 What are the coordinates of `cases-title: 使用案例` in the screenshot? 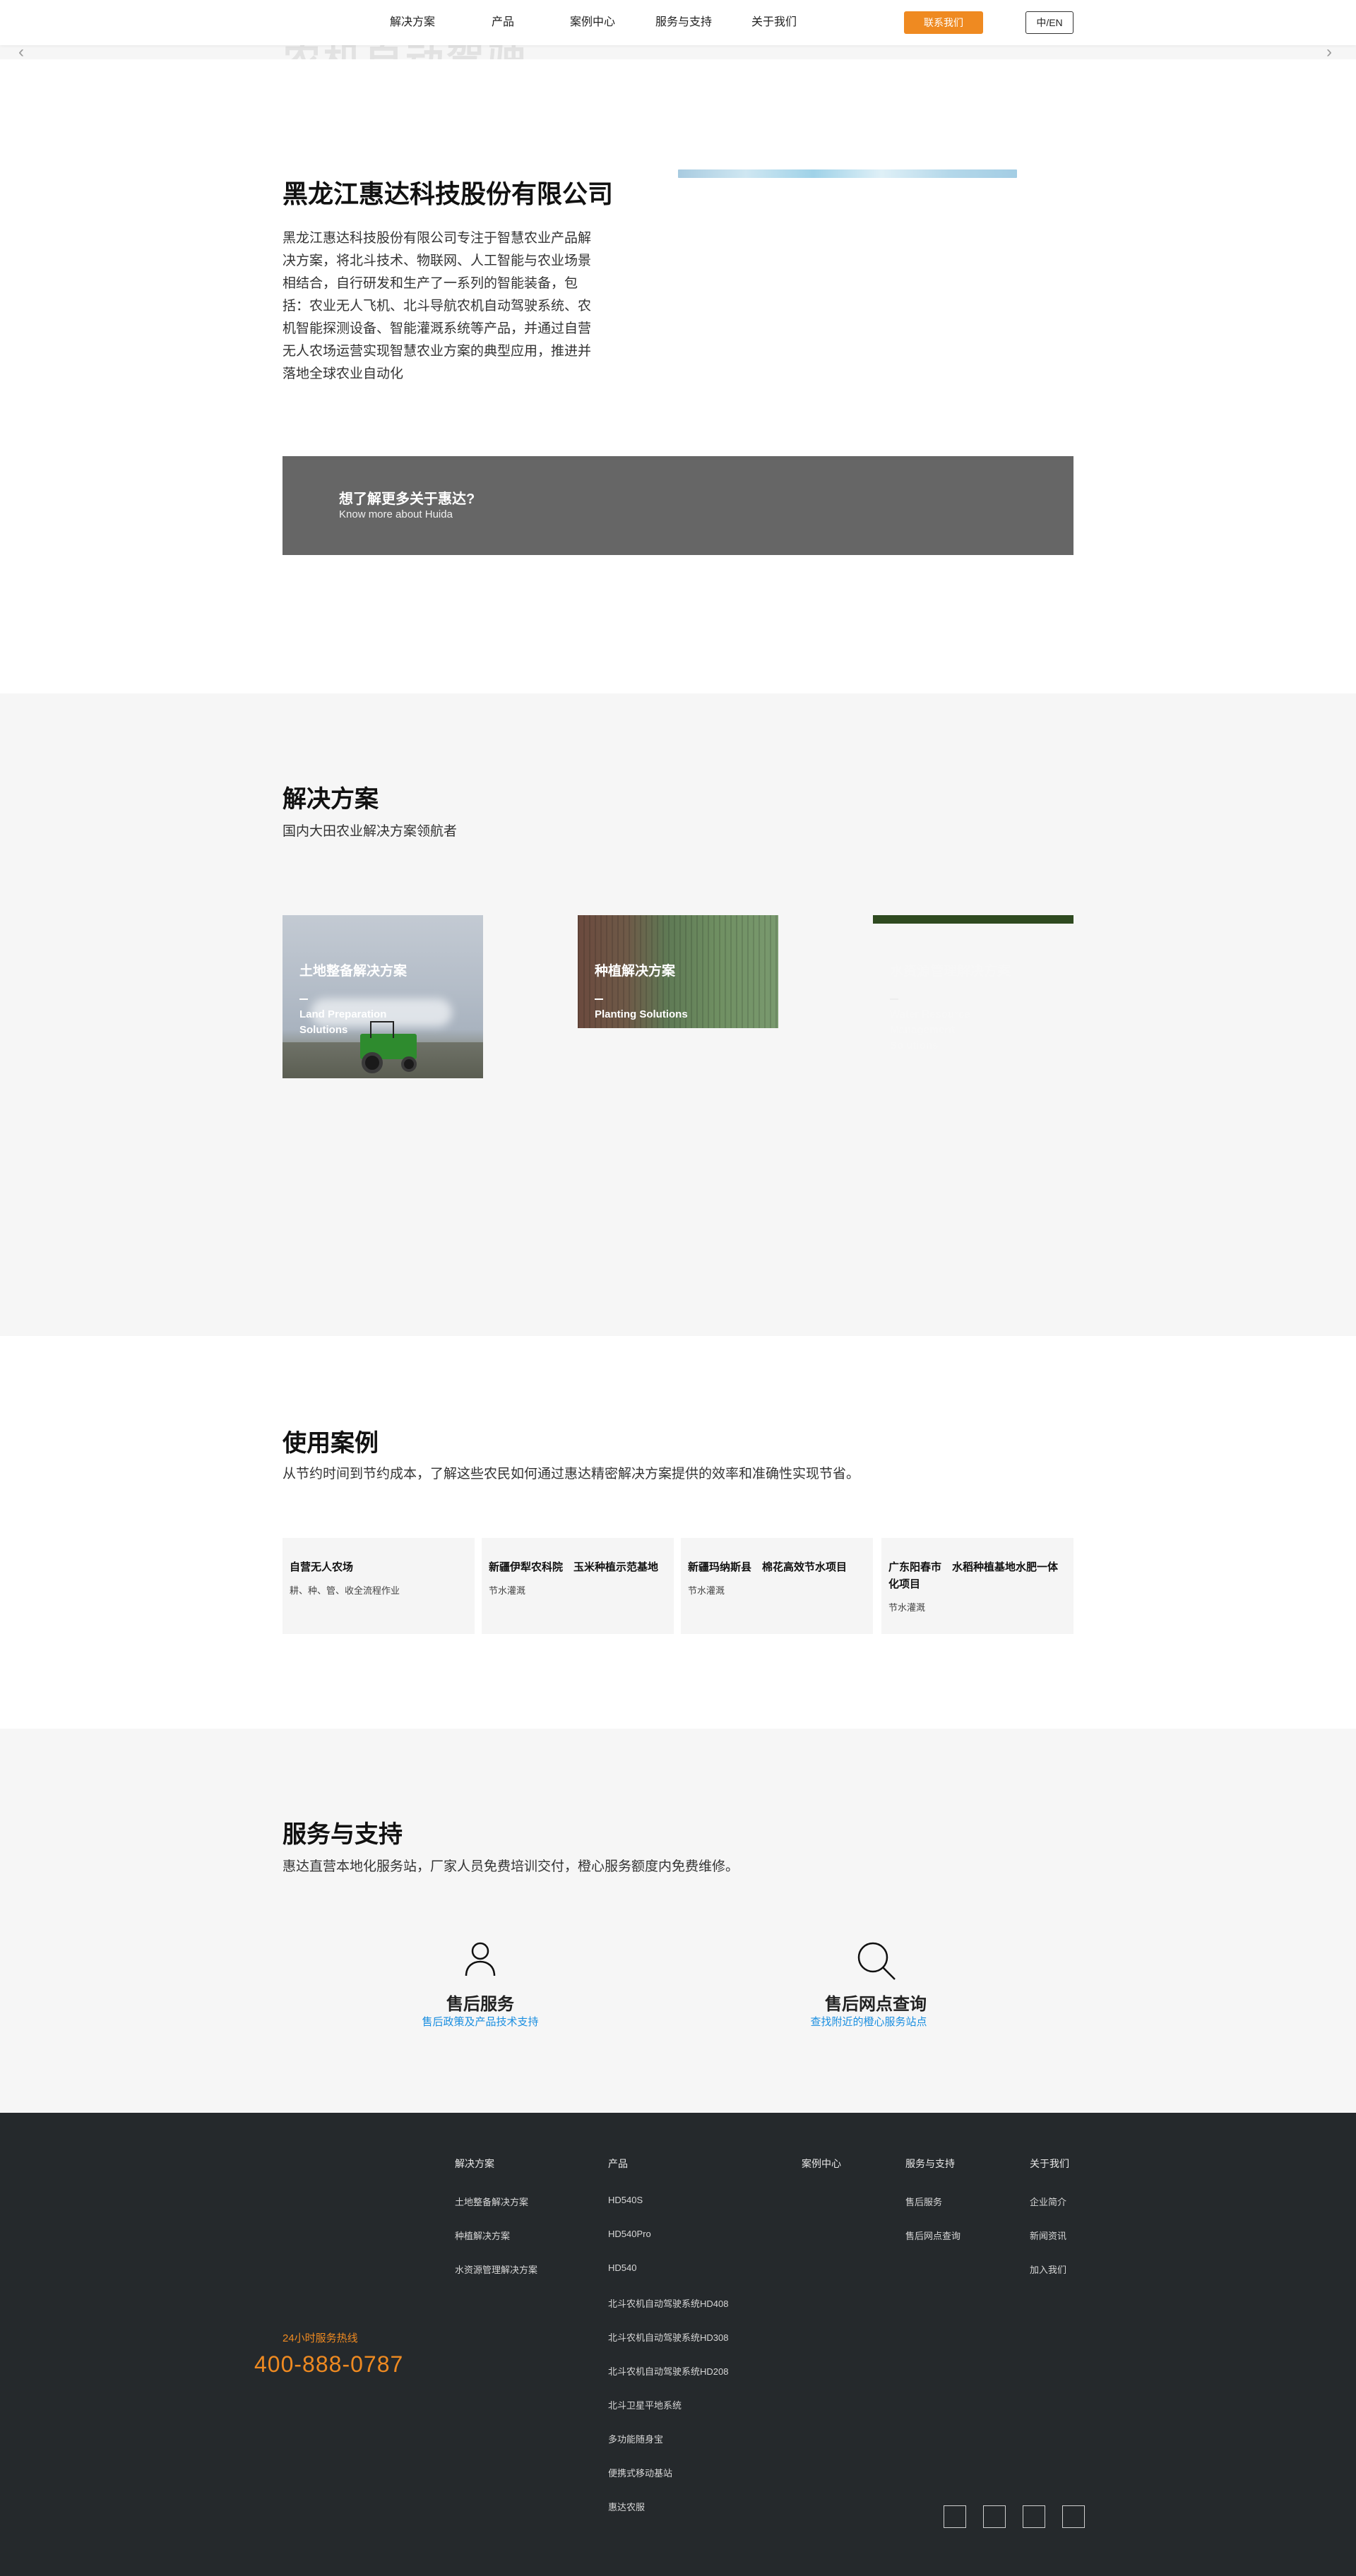 It's located at (330, 1443).